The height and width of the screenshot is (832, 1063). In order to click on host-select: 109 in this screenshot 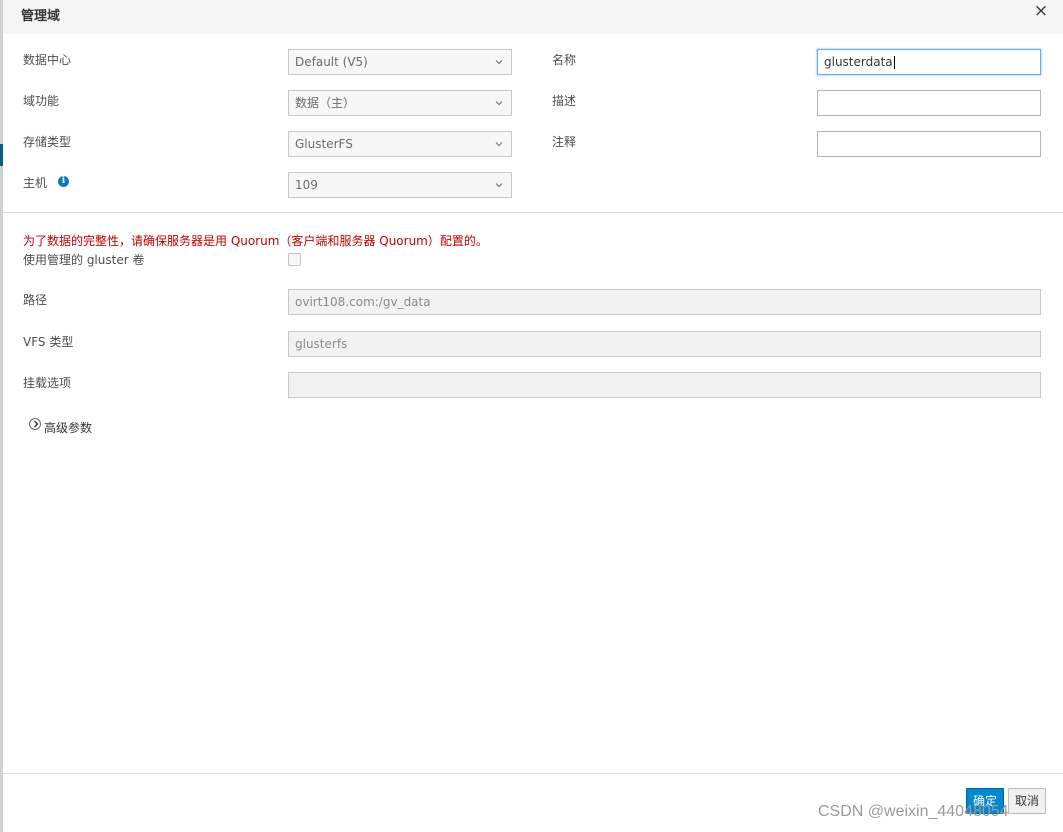, I will do `click(400, 185)`.